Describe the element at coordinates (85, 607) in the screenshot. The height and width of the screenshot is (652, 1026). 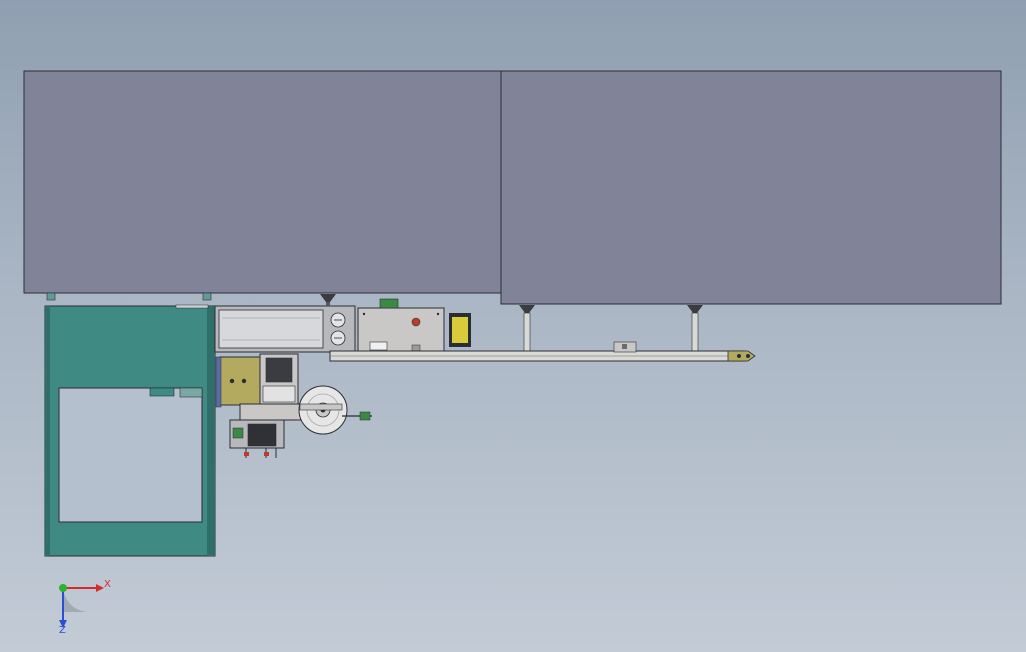
I see `coordinate-triad: X Z` at that location.